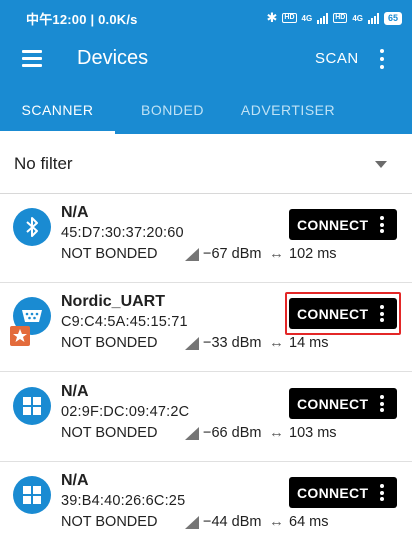  What do you see at coordinates (313, 254) in the screenshot?
I see `interval-value: 102 ms` at bounding box center [313, 254].